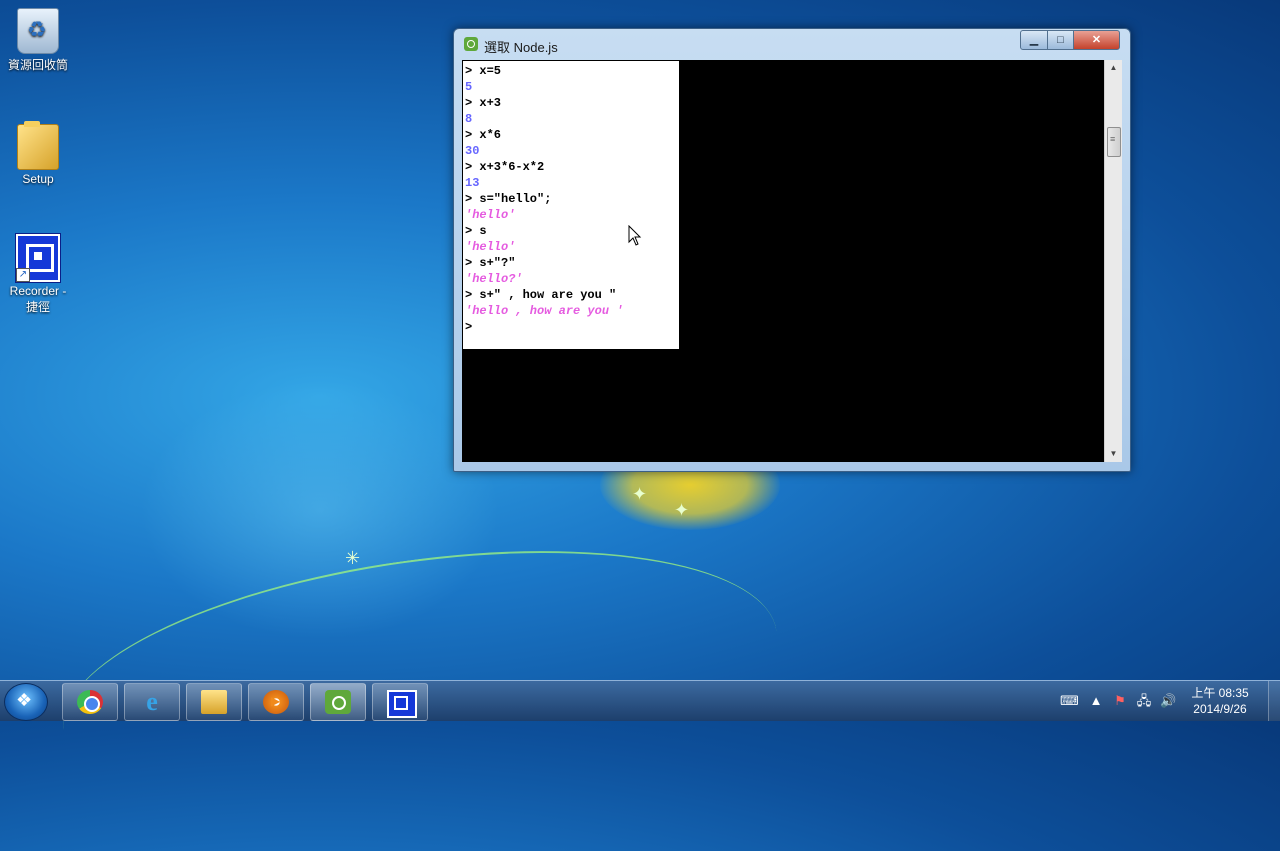 The width and height of the screenshot is (1280, 851). I want to click on internet-explorer-icon: e, so click(152, 701).